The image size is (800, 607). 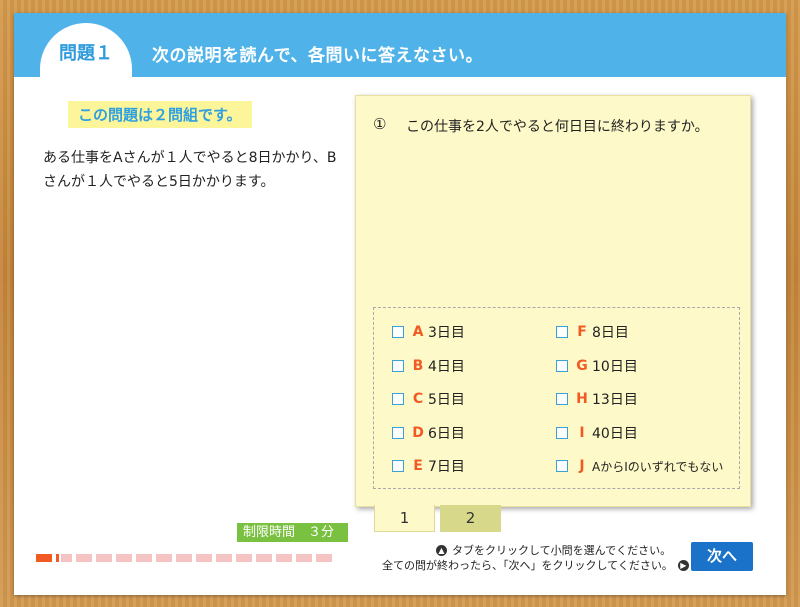 I want to click on choice-letter: E, so click(x=418, y=466).